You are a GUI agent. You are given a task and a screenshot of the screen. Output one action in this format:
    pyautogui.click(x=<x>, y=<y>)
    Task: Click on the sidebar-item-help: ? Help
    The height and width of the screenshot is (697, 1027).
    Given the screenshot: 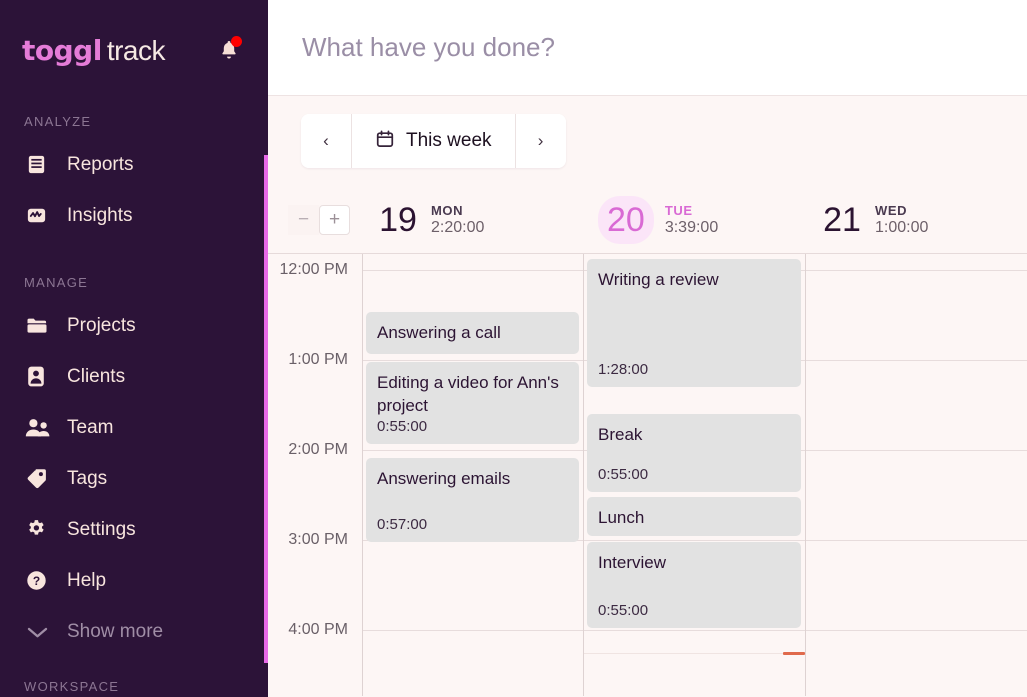 What is the action you would take?
    pyautogui.click(x=134, y=580)
    